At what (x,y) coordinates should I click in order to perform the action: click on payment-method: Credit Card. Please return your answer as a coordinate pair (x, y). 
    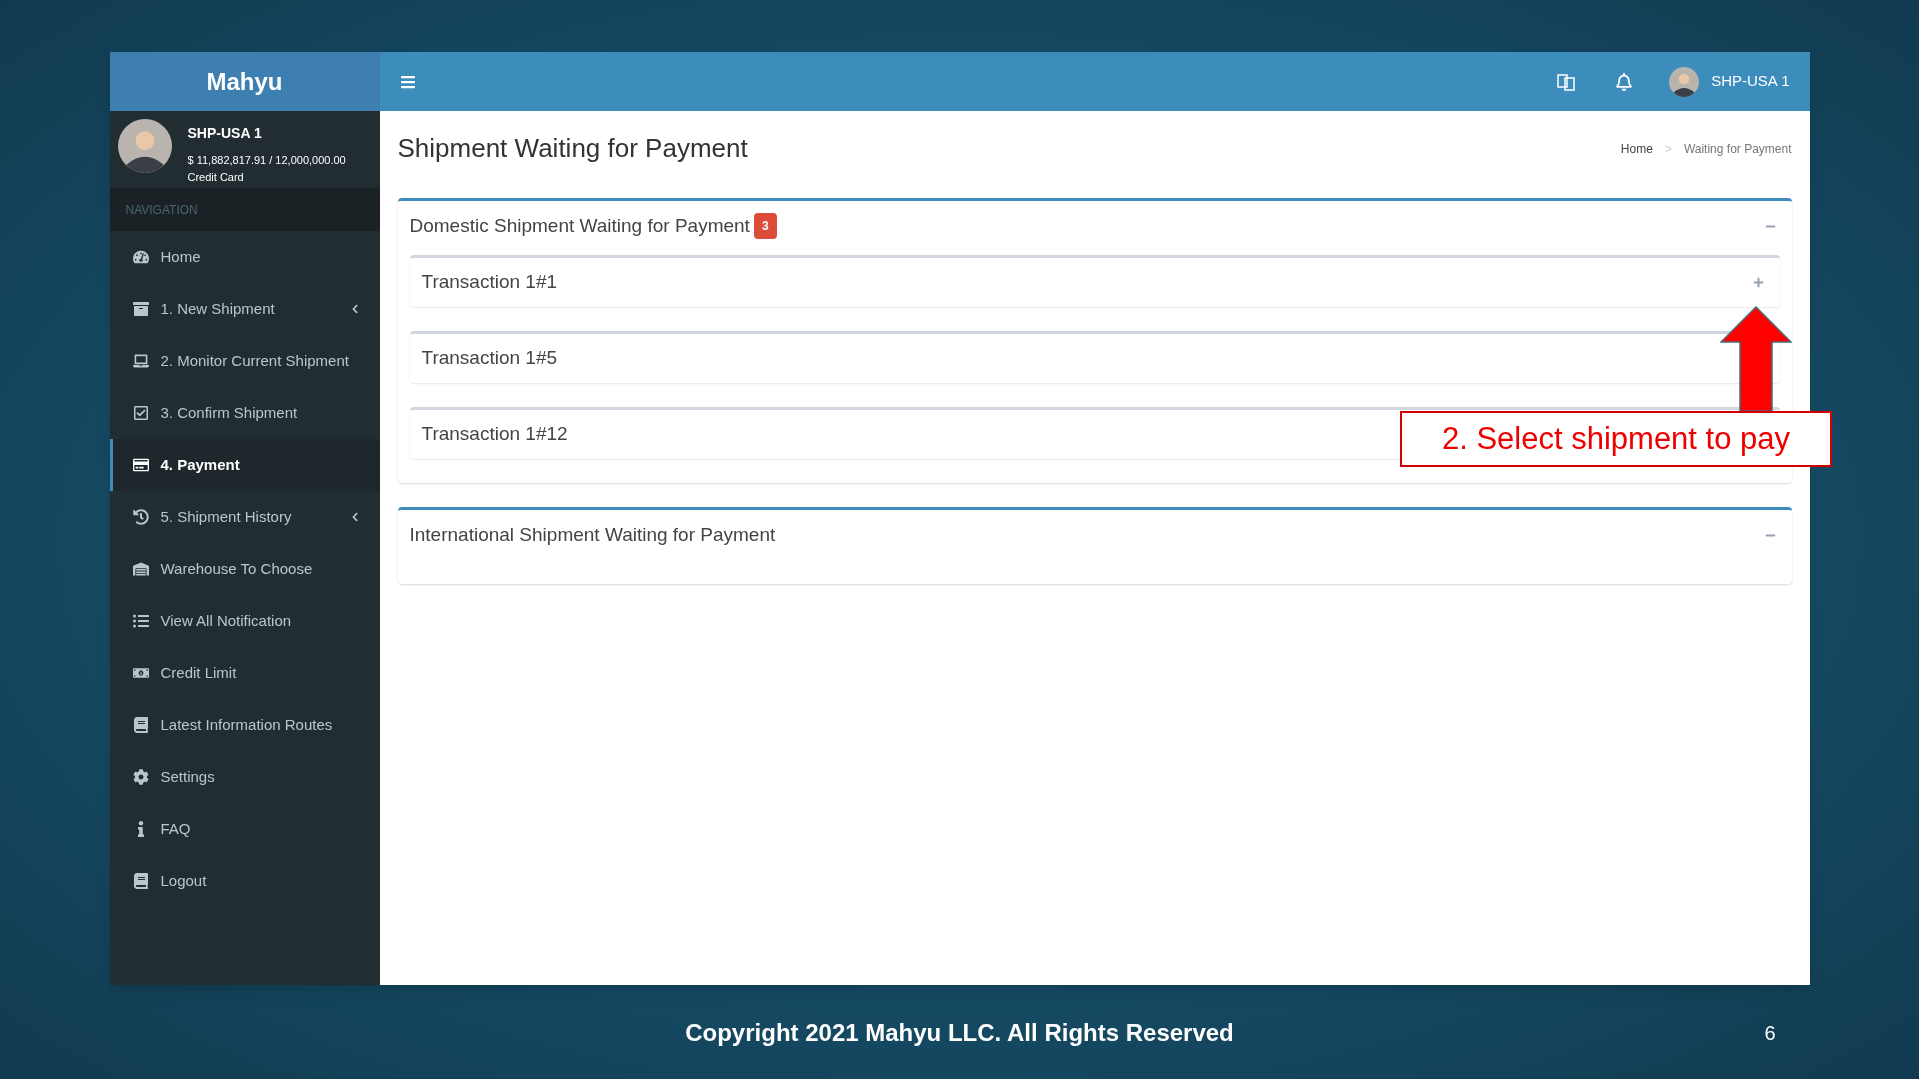
    Looking at the image, I should click on (216, 177).